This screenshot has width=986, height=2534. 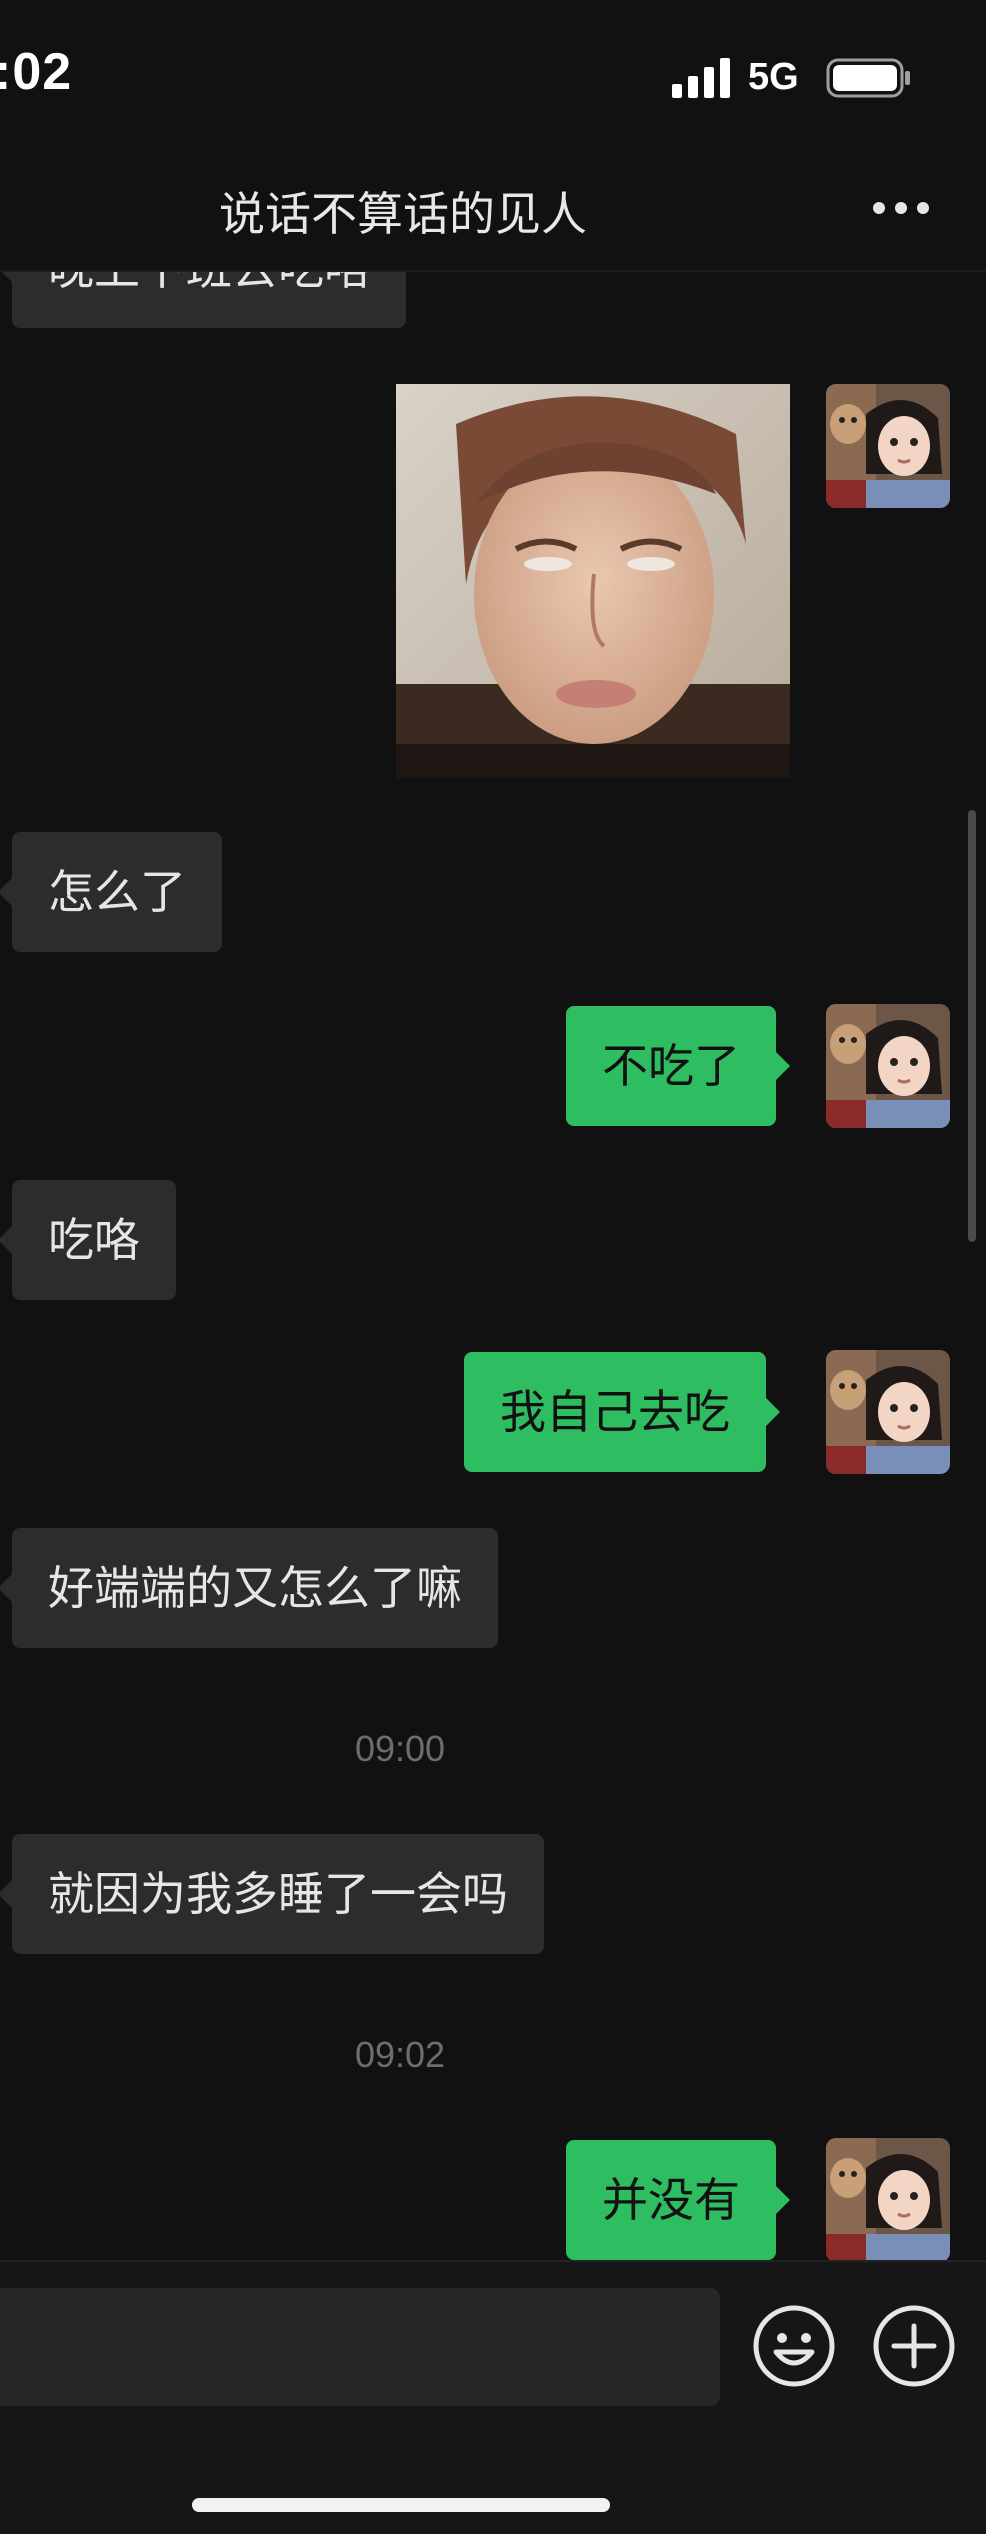 I want to click on network-label: 5G, so click(x=773, y=77).